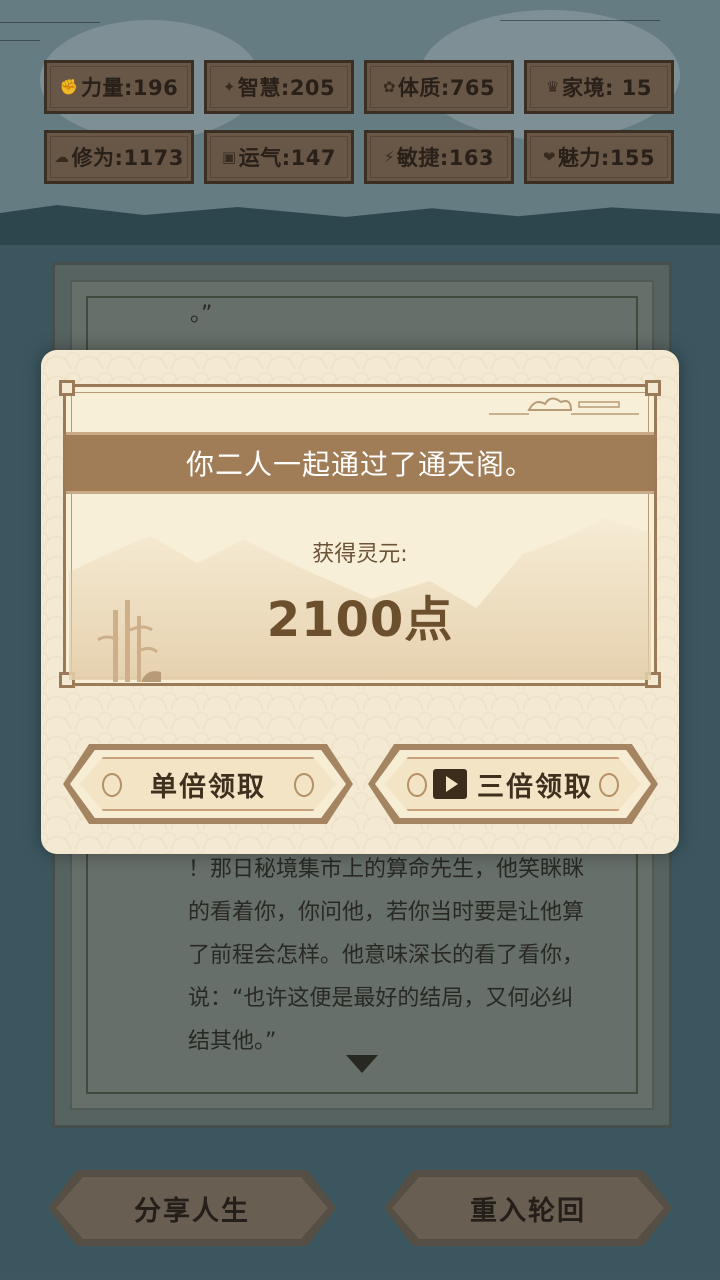 This screenshot has height=1280, width=720. I want to click on button-face: 三倍领取, so click(513, 784).